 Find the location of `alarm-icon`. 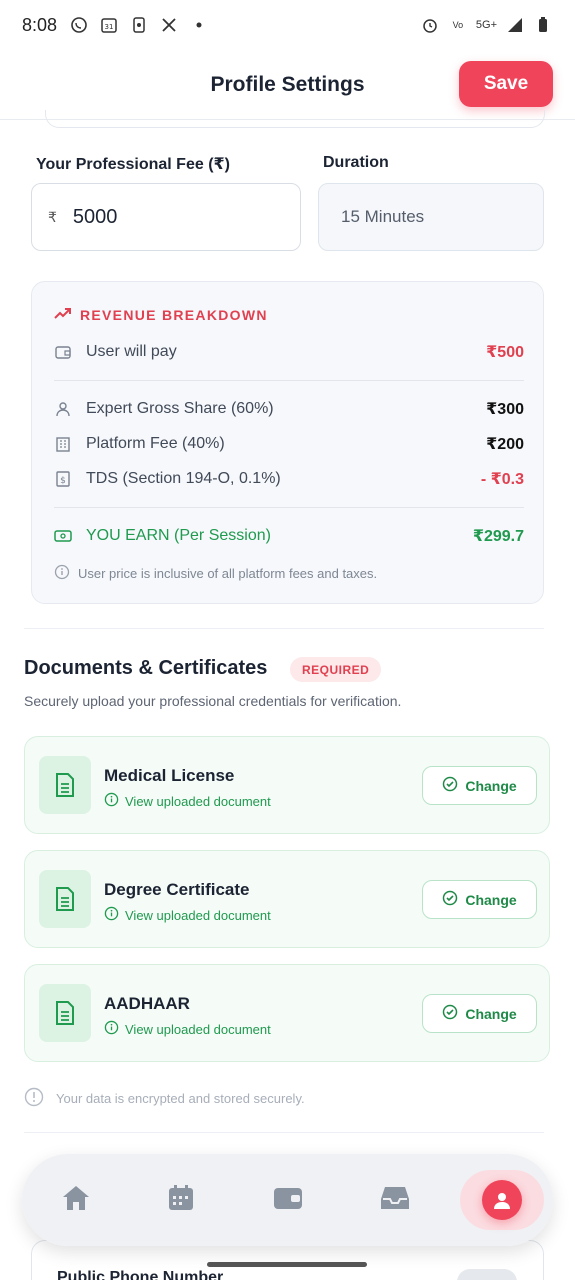

alarm-icon is located at coordinates (430, 25).